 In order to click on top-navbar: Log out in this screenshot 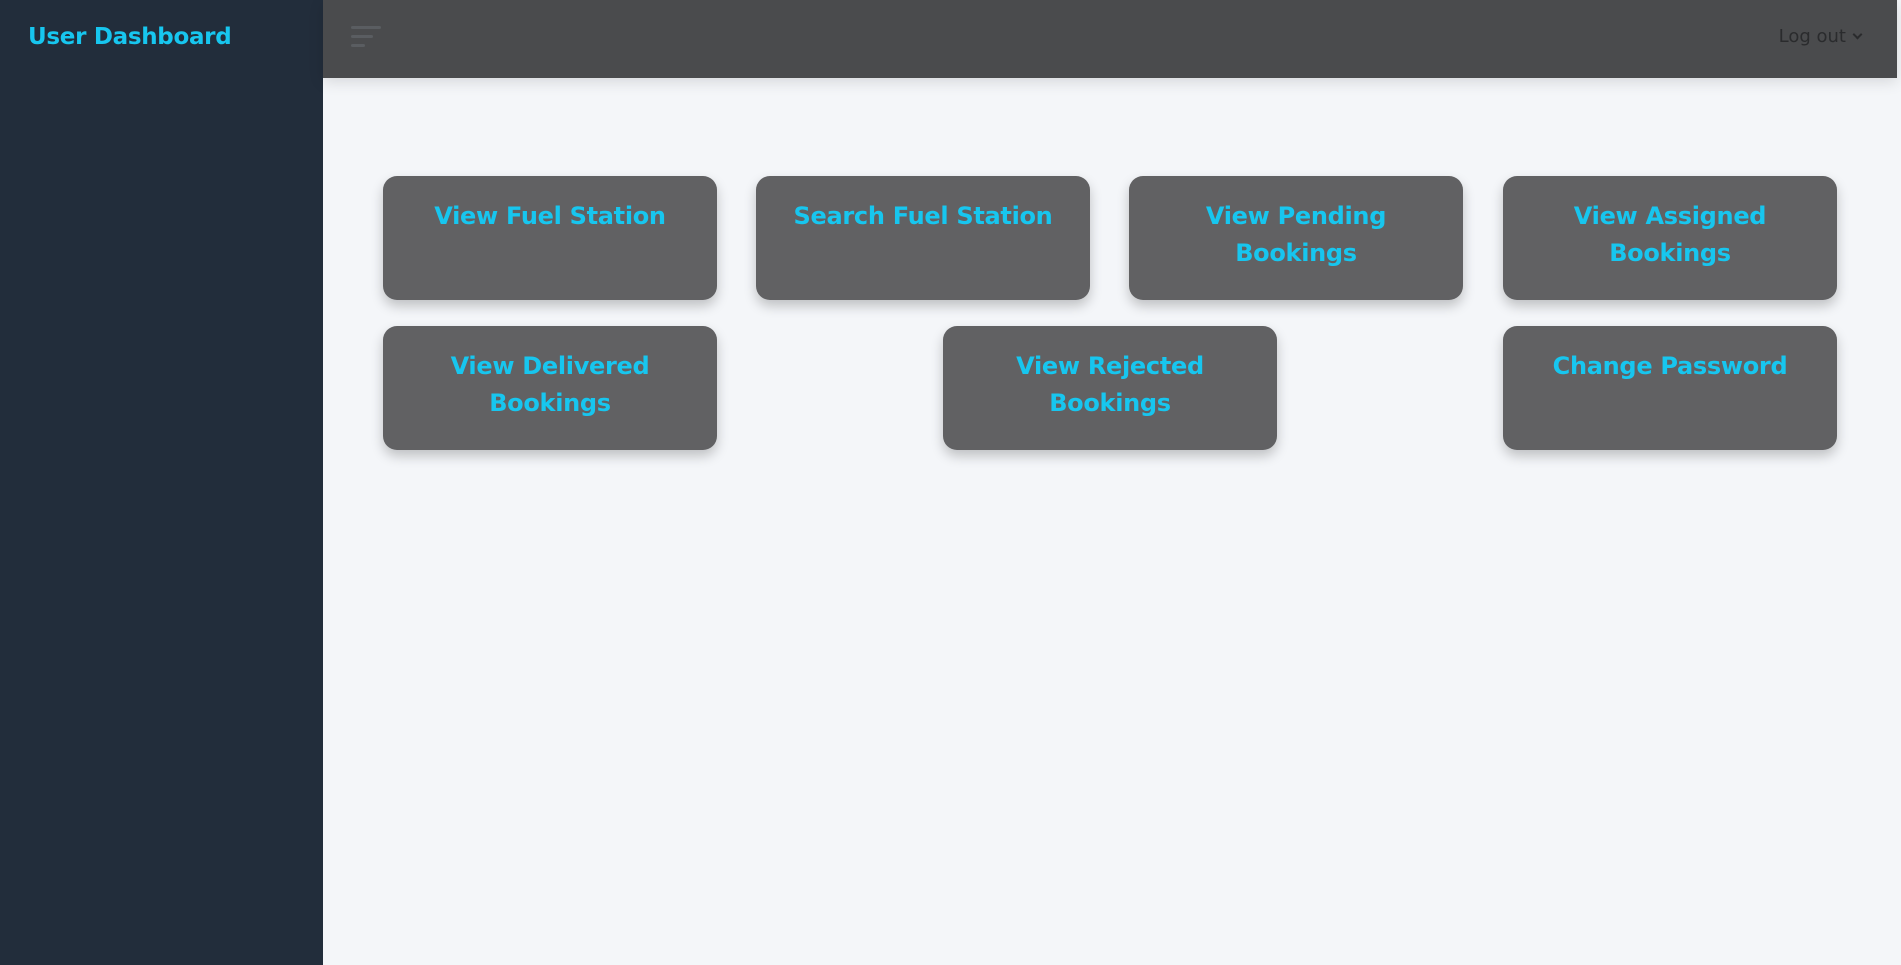, I will do `click(1110, 39)`.